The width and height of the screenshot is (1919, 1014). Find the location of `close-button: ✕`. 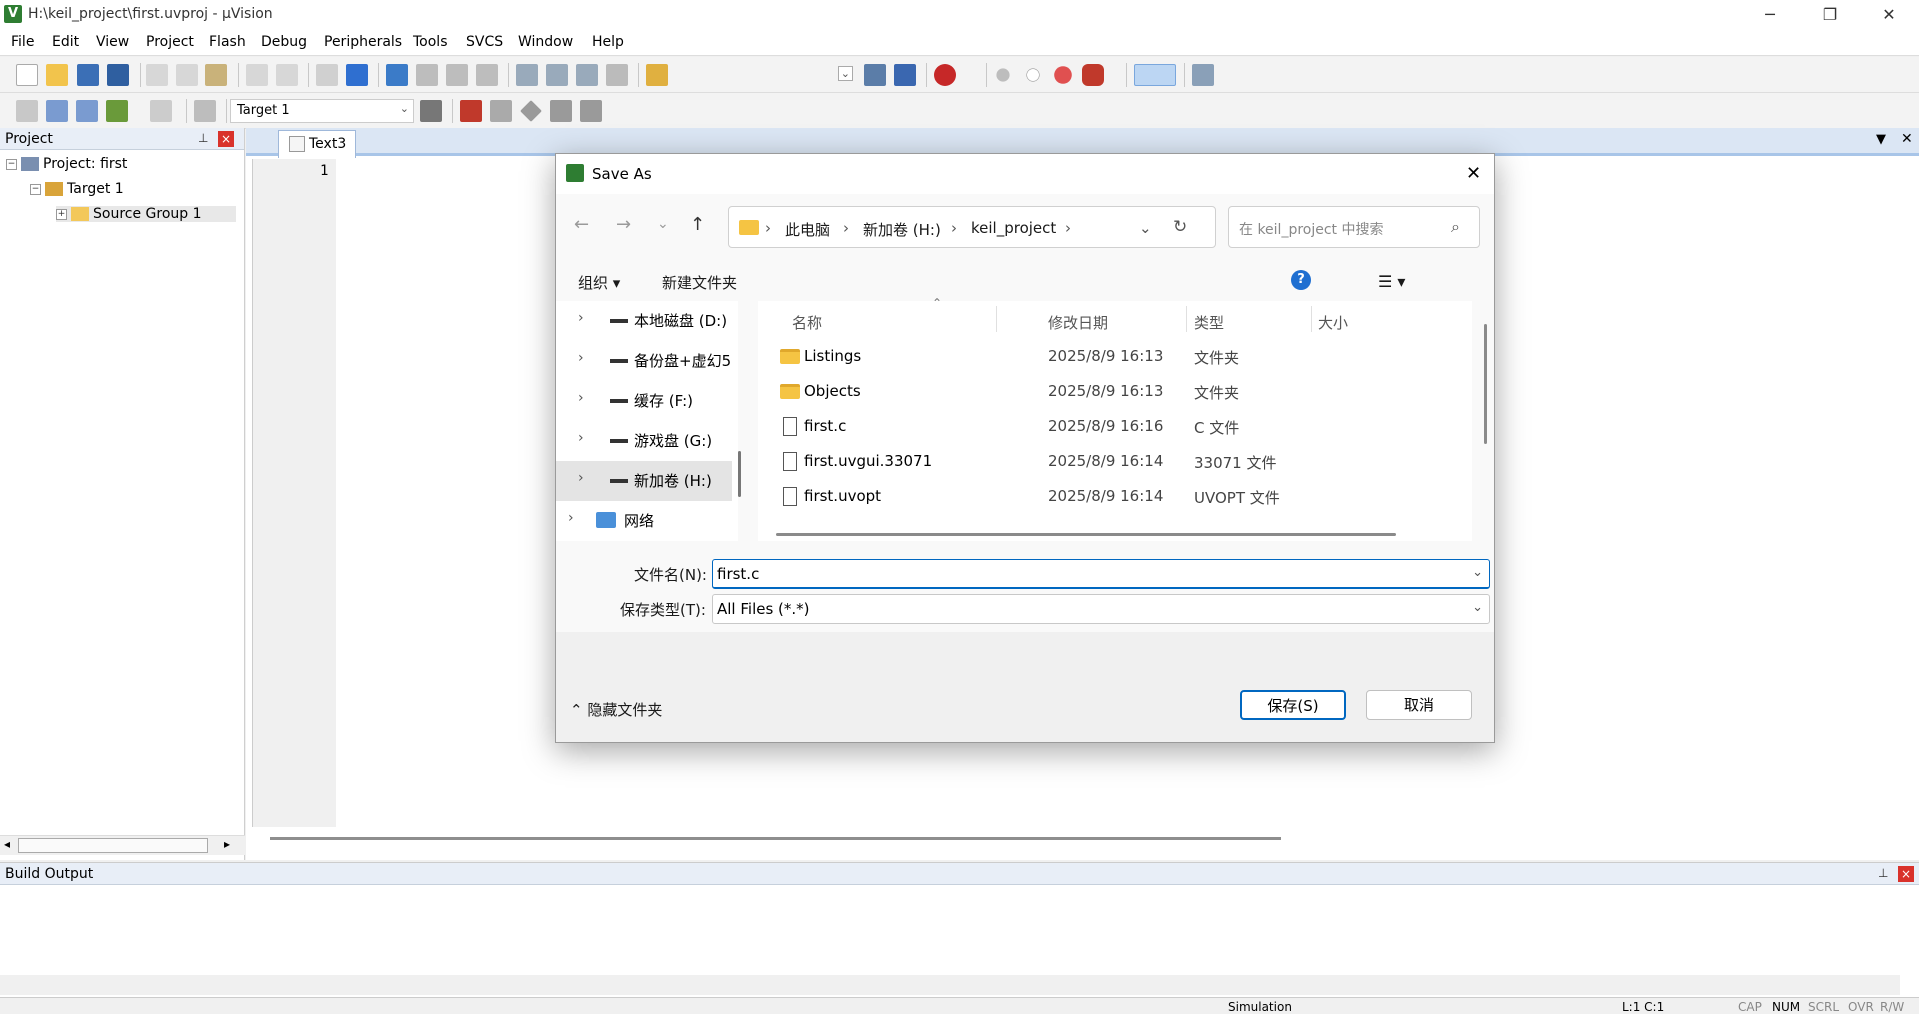

close-button: ✕ is located at coordinates (1889, 15).